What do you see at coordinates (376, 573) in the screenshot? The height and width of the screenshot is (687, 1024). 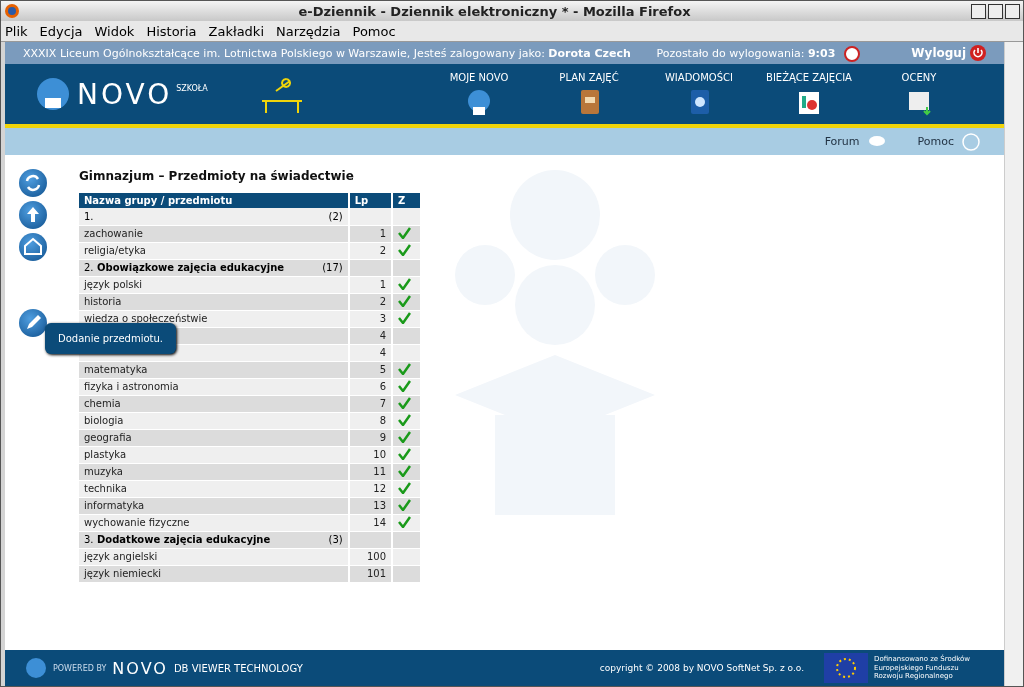 I see `lp-number: 101` at bounding box center [376, 573].